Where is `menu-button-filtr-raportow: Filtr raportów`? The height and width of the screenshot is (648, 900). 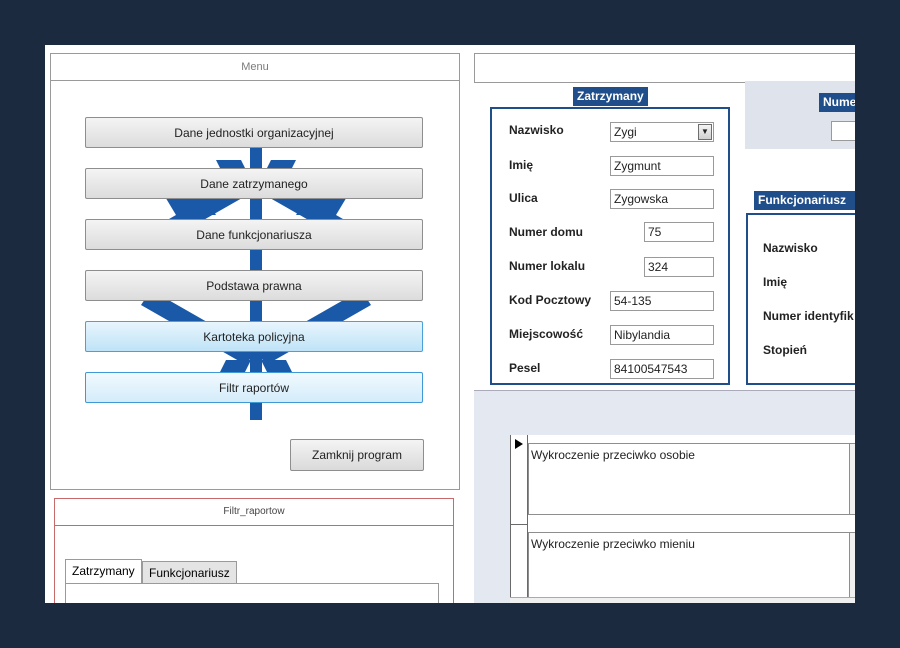 menu-button-filtr-raportow: Filtr raportów is located at coordinates (254, 387).